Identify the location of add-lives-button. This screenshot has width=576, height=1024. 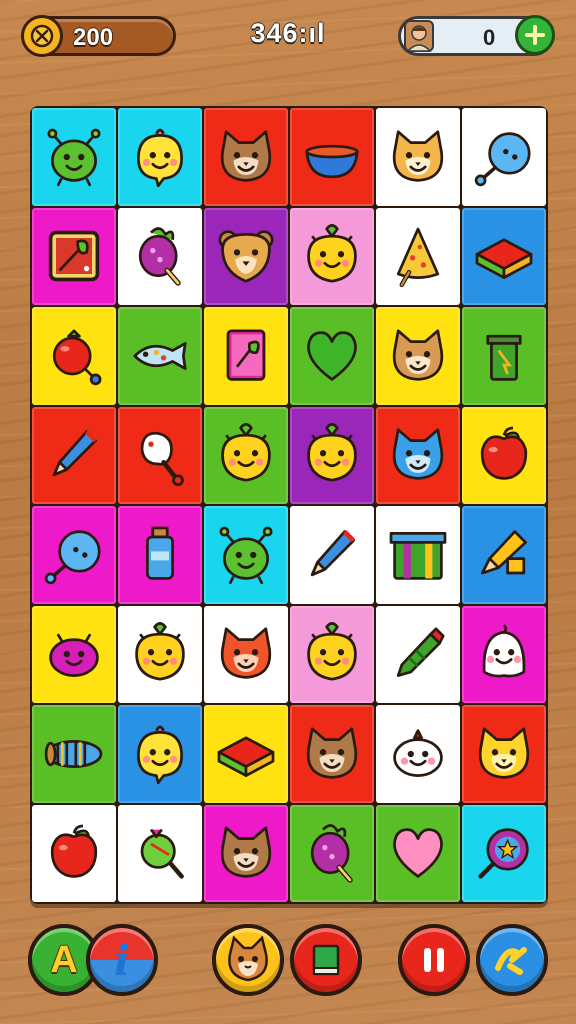
(535, 35).